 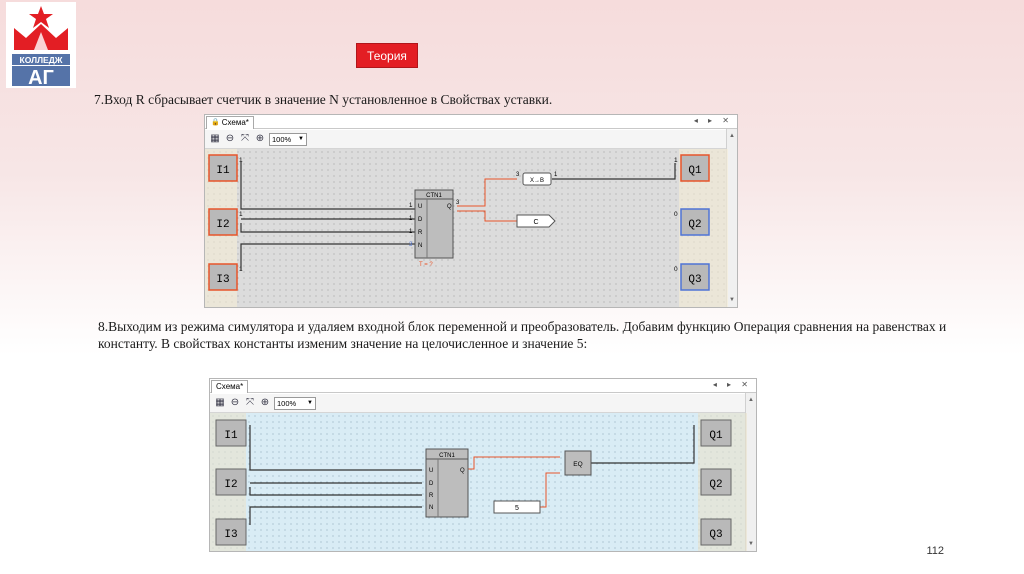 What do you see at coordinates (411, 245) in the screenshot?
I see `pin-value-n: 3` at bounding box center [411, 245].